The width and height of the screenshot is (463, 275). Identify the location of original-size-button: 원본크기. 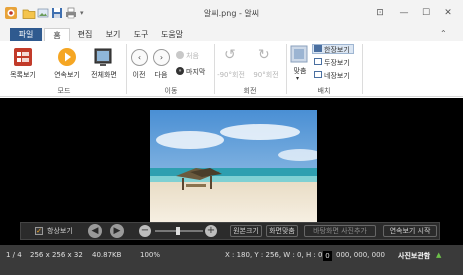
(246, 231).